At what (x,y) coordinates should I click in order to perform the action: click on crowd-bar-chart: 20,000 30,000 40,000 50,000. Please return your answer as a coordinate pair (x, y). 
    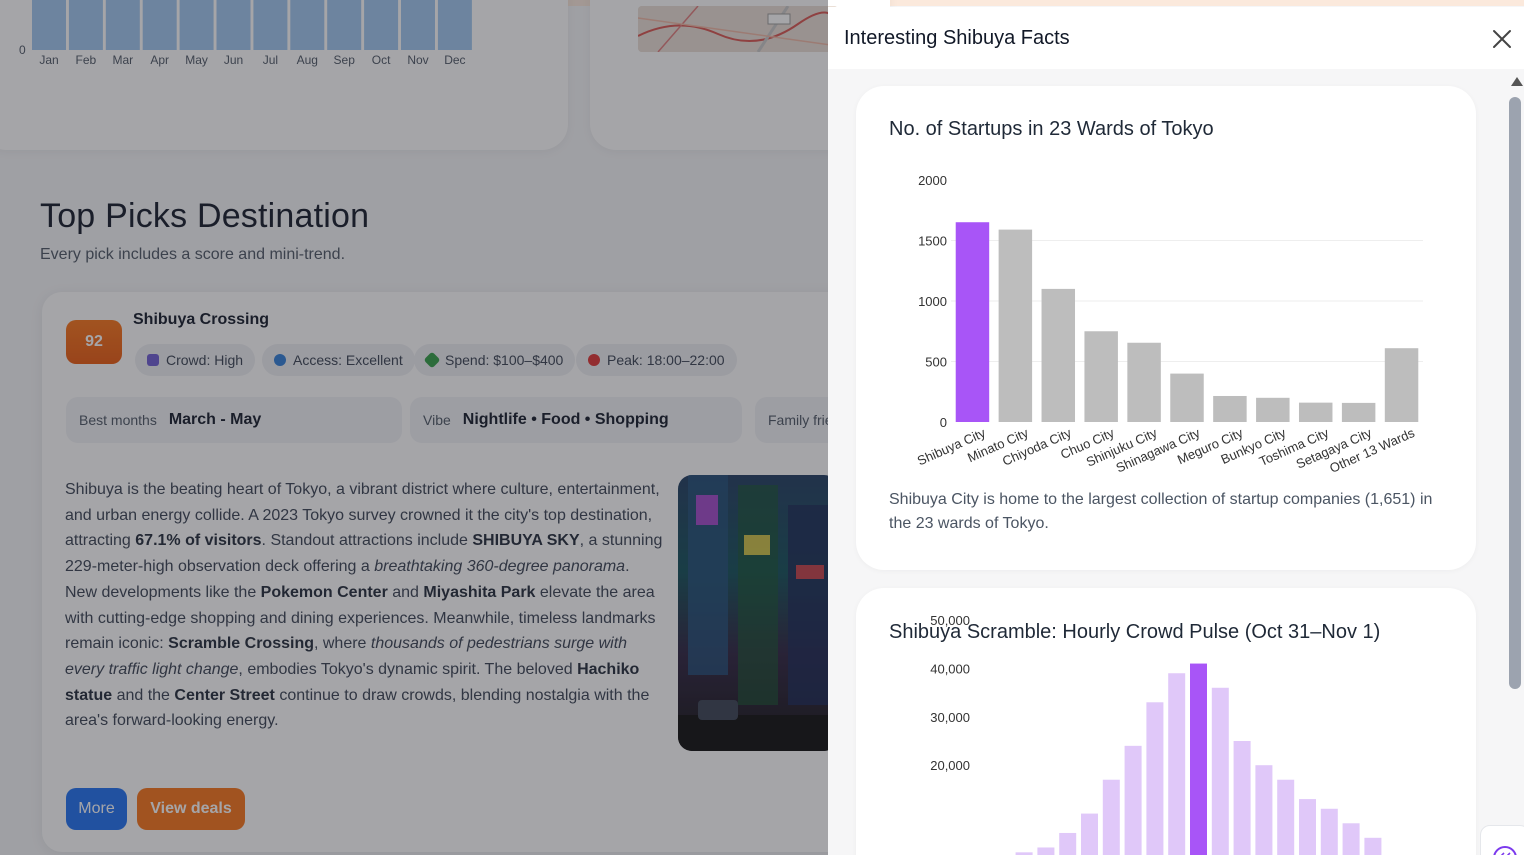
    Looking at the image, I should click on (1156, 734).